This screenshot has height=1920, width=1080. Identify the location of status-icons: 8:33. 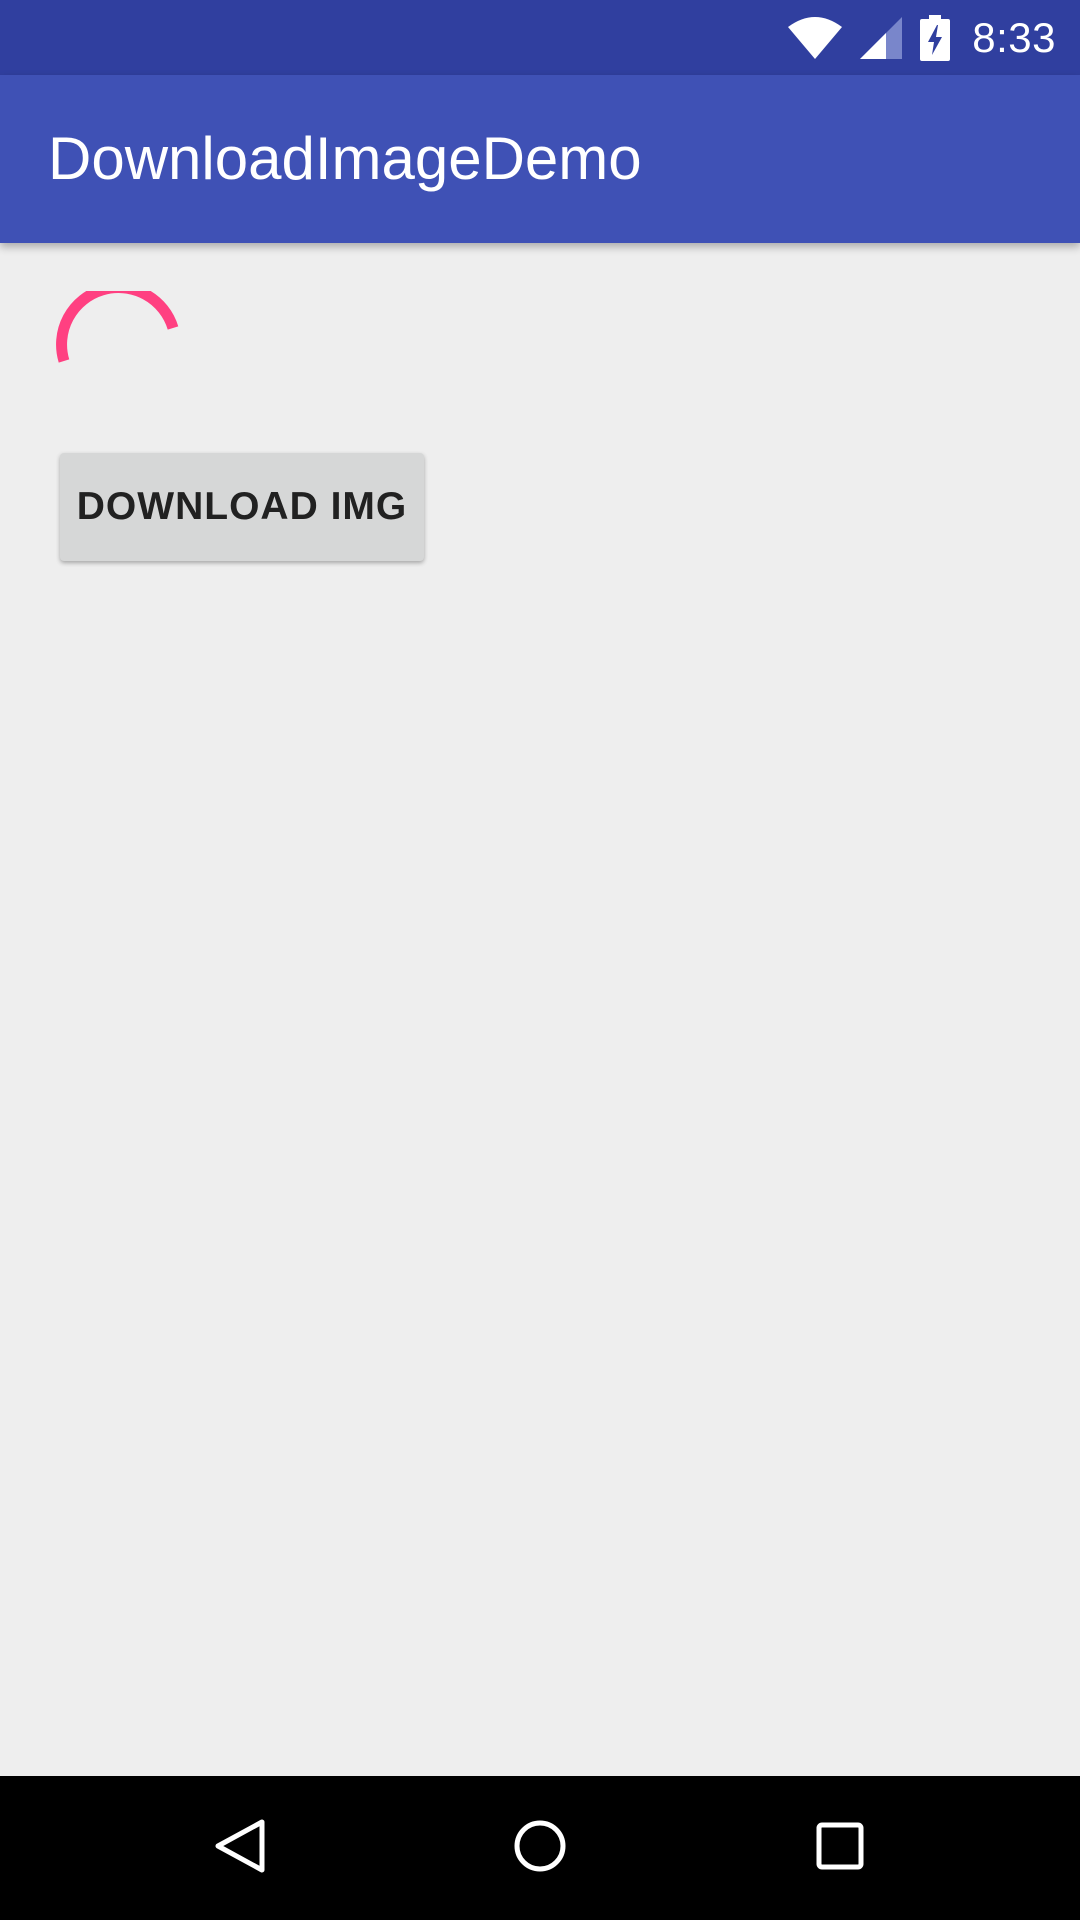
(922, 37).